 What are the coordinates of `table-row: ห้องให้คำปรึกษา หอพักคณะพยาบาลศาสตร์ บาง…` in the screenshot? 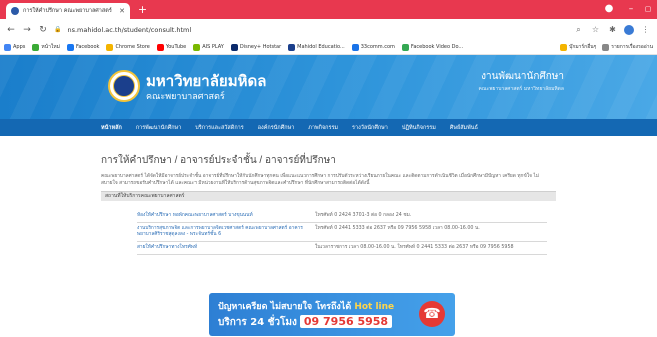 It's located at (342, 216).